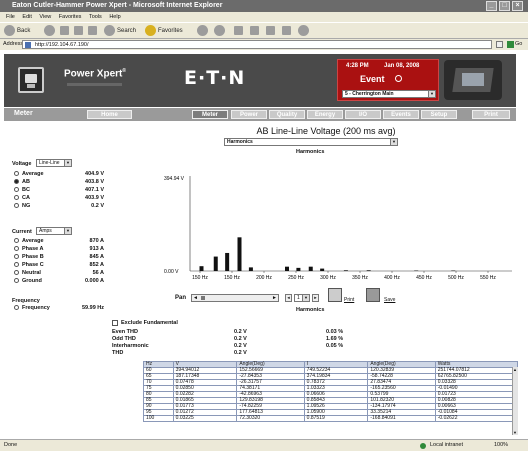 The image size is (528, 451). What do you see at coordinates (118, 353) in the screenshot?
I see `thd-row-label: THD` at bounding box center [118, 353].